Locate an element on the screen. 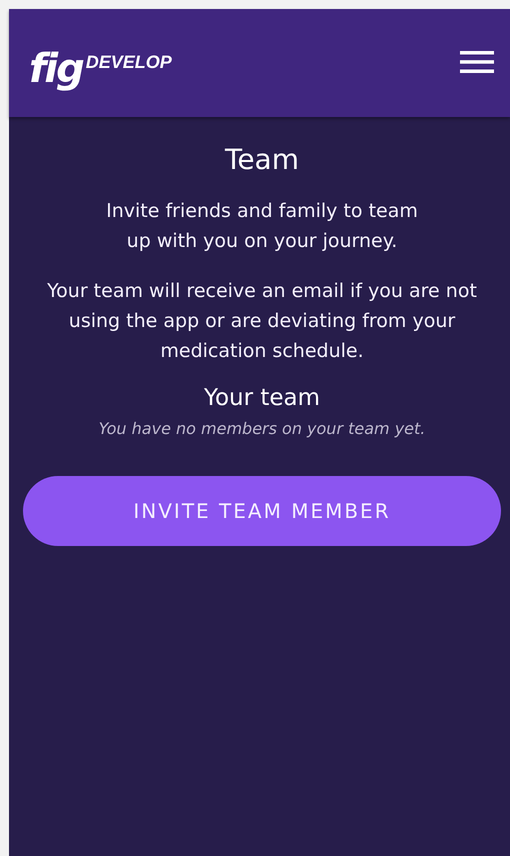 This screenshot has height=856, width=510. section-heading: Your team is located at coordinates (262, 398).